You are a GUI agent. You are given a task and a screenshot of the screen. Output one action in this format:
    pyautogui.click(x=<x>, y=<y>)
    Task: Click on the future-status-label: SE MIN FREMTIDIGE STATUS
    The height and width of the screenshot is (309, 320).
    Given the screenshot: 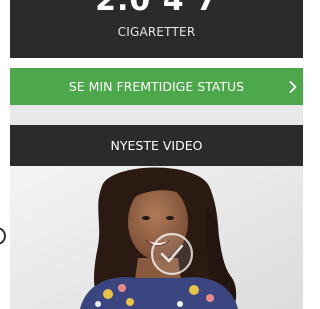 What is the action you would take?
    pyautogui.click(x=156, y=86)
    